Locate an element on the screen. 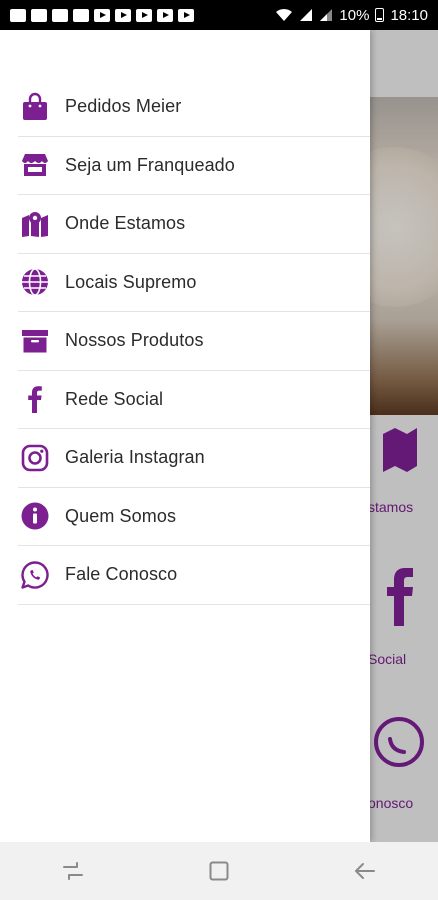  map-icon is located at coordinates (35, 224).